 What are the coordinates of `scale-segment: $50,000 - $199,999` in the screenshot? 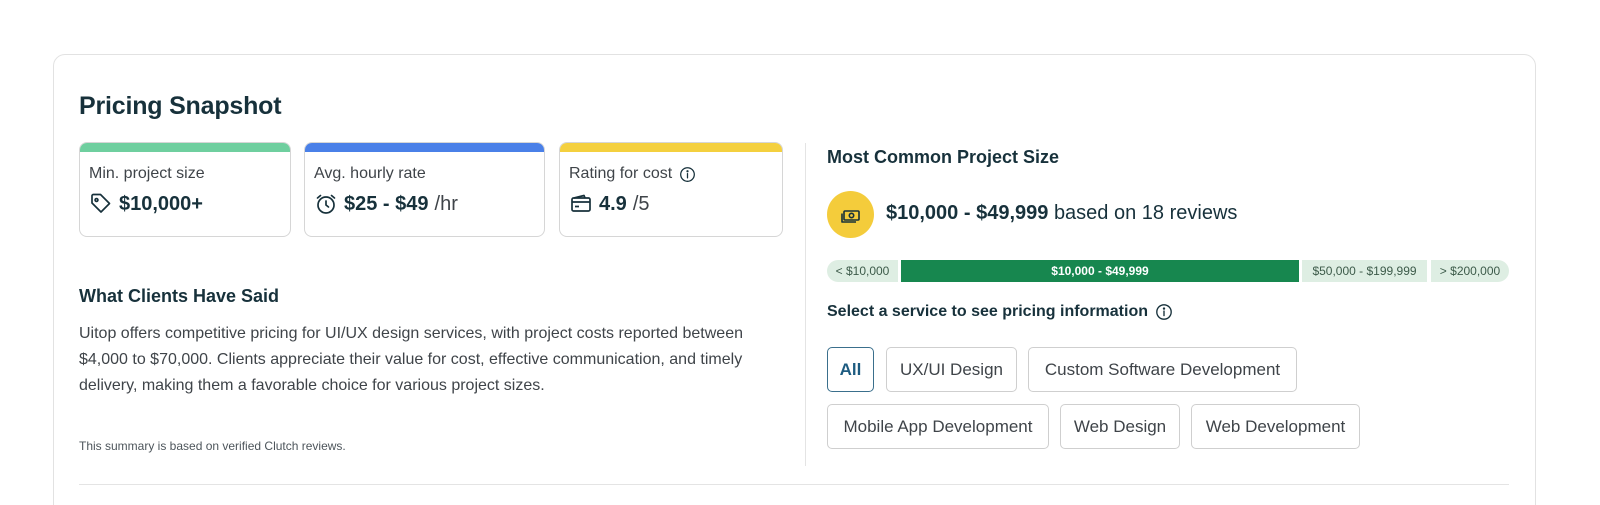 It's located at (1364, 271).